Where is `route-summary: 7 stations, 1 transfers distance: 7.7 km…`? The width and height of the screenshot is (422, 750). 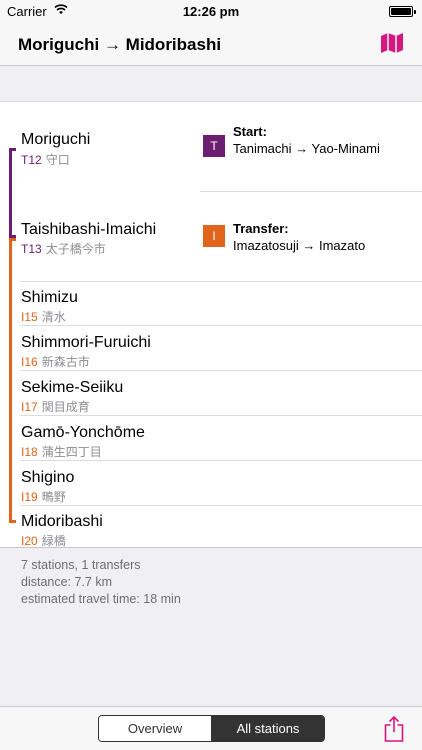 route-summary: 7 stations, 1 transfers distance: 7.7 km… is located at coordinates (101, 582).